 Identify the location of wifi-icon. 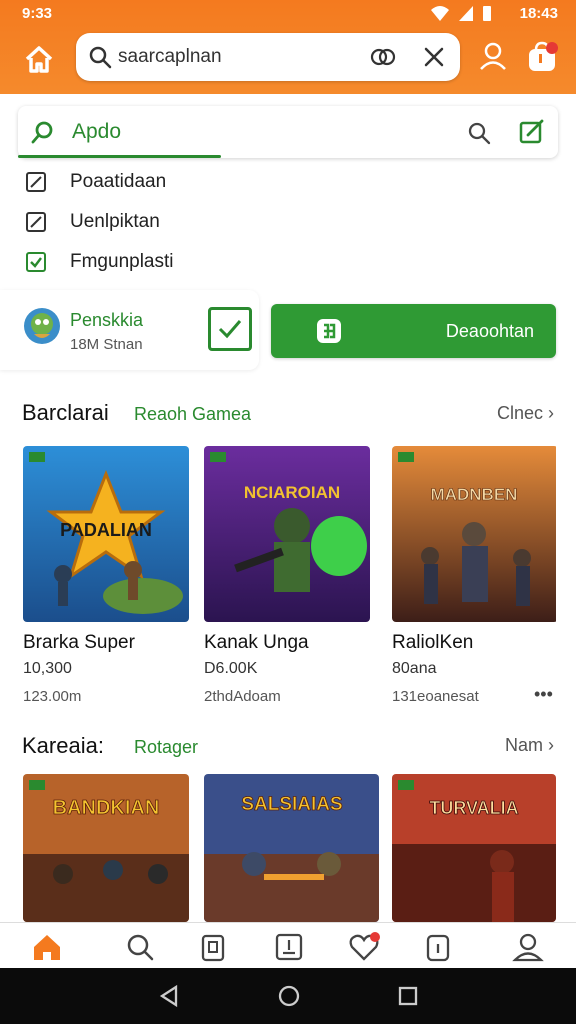
(440, 13).